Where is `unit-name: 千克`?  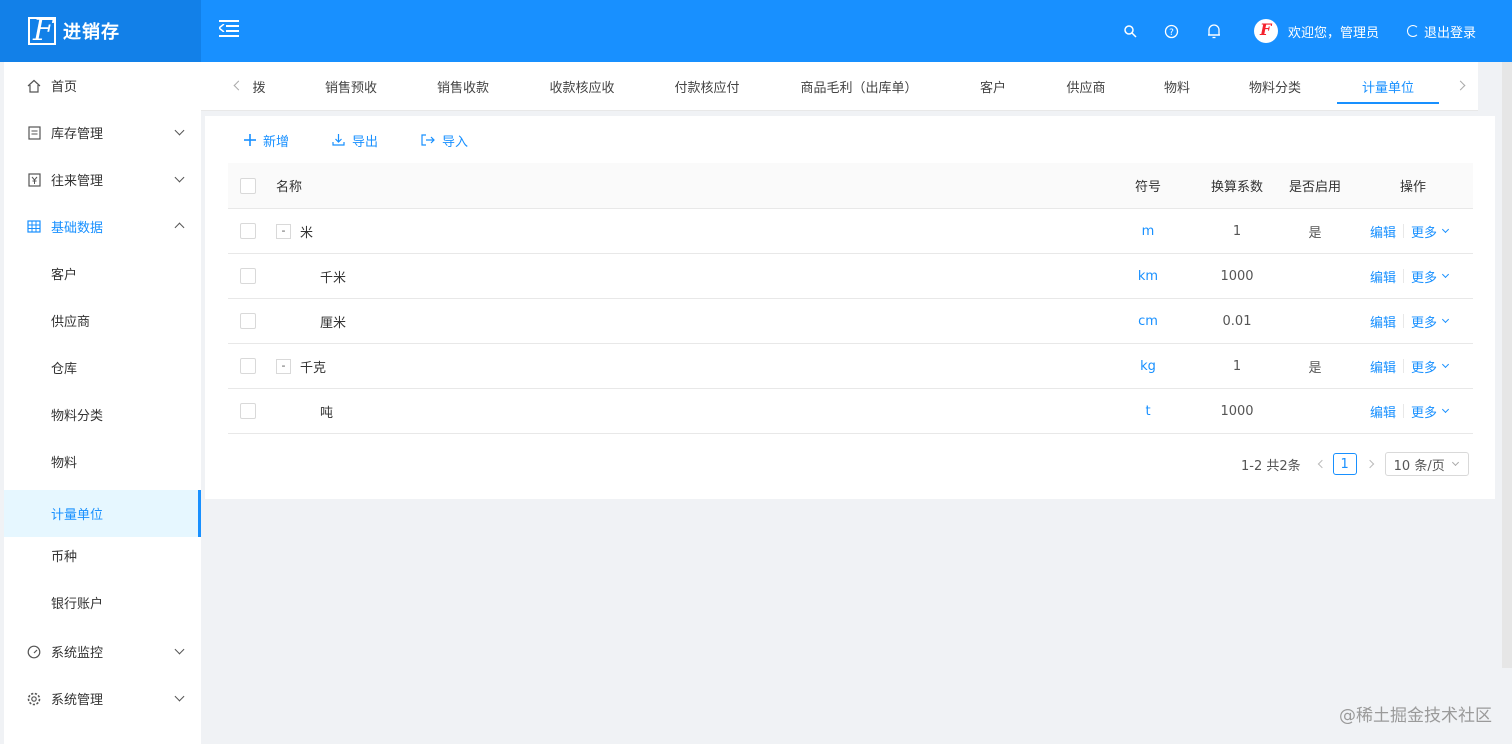
unit-name: 千克 is located at coordinates (313, 368).